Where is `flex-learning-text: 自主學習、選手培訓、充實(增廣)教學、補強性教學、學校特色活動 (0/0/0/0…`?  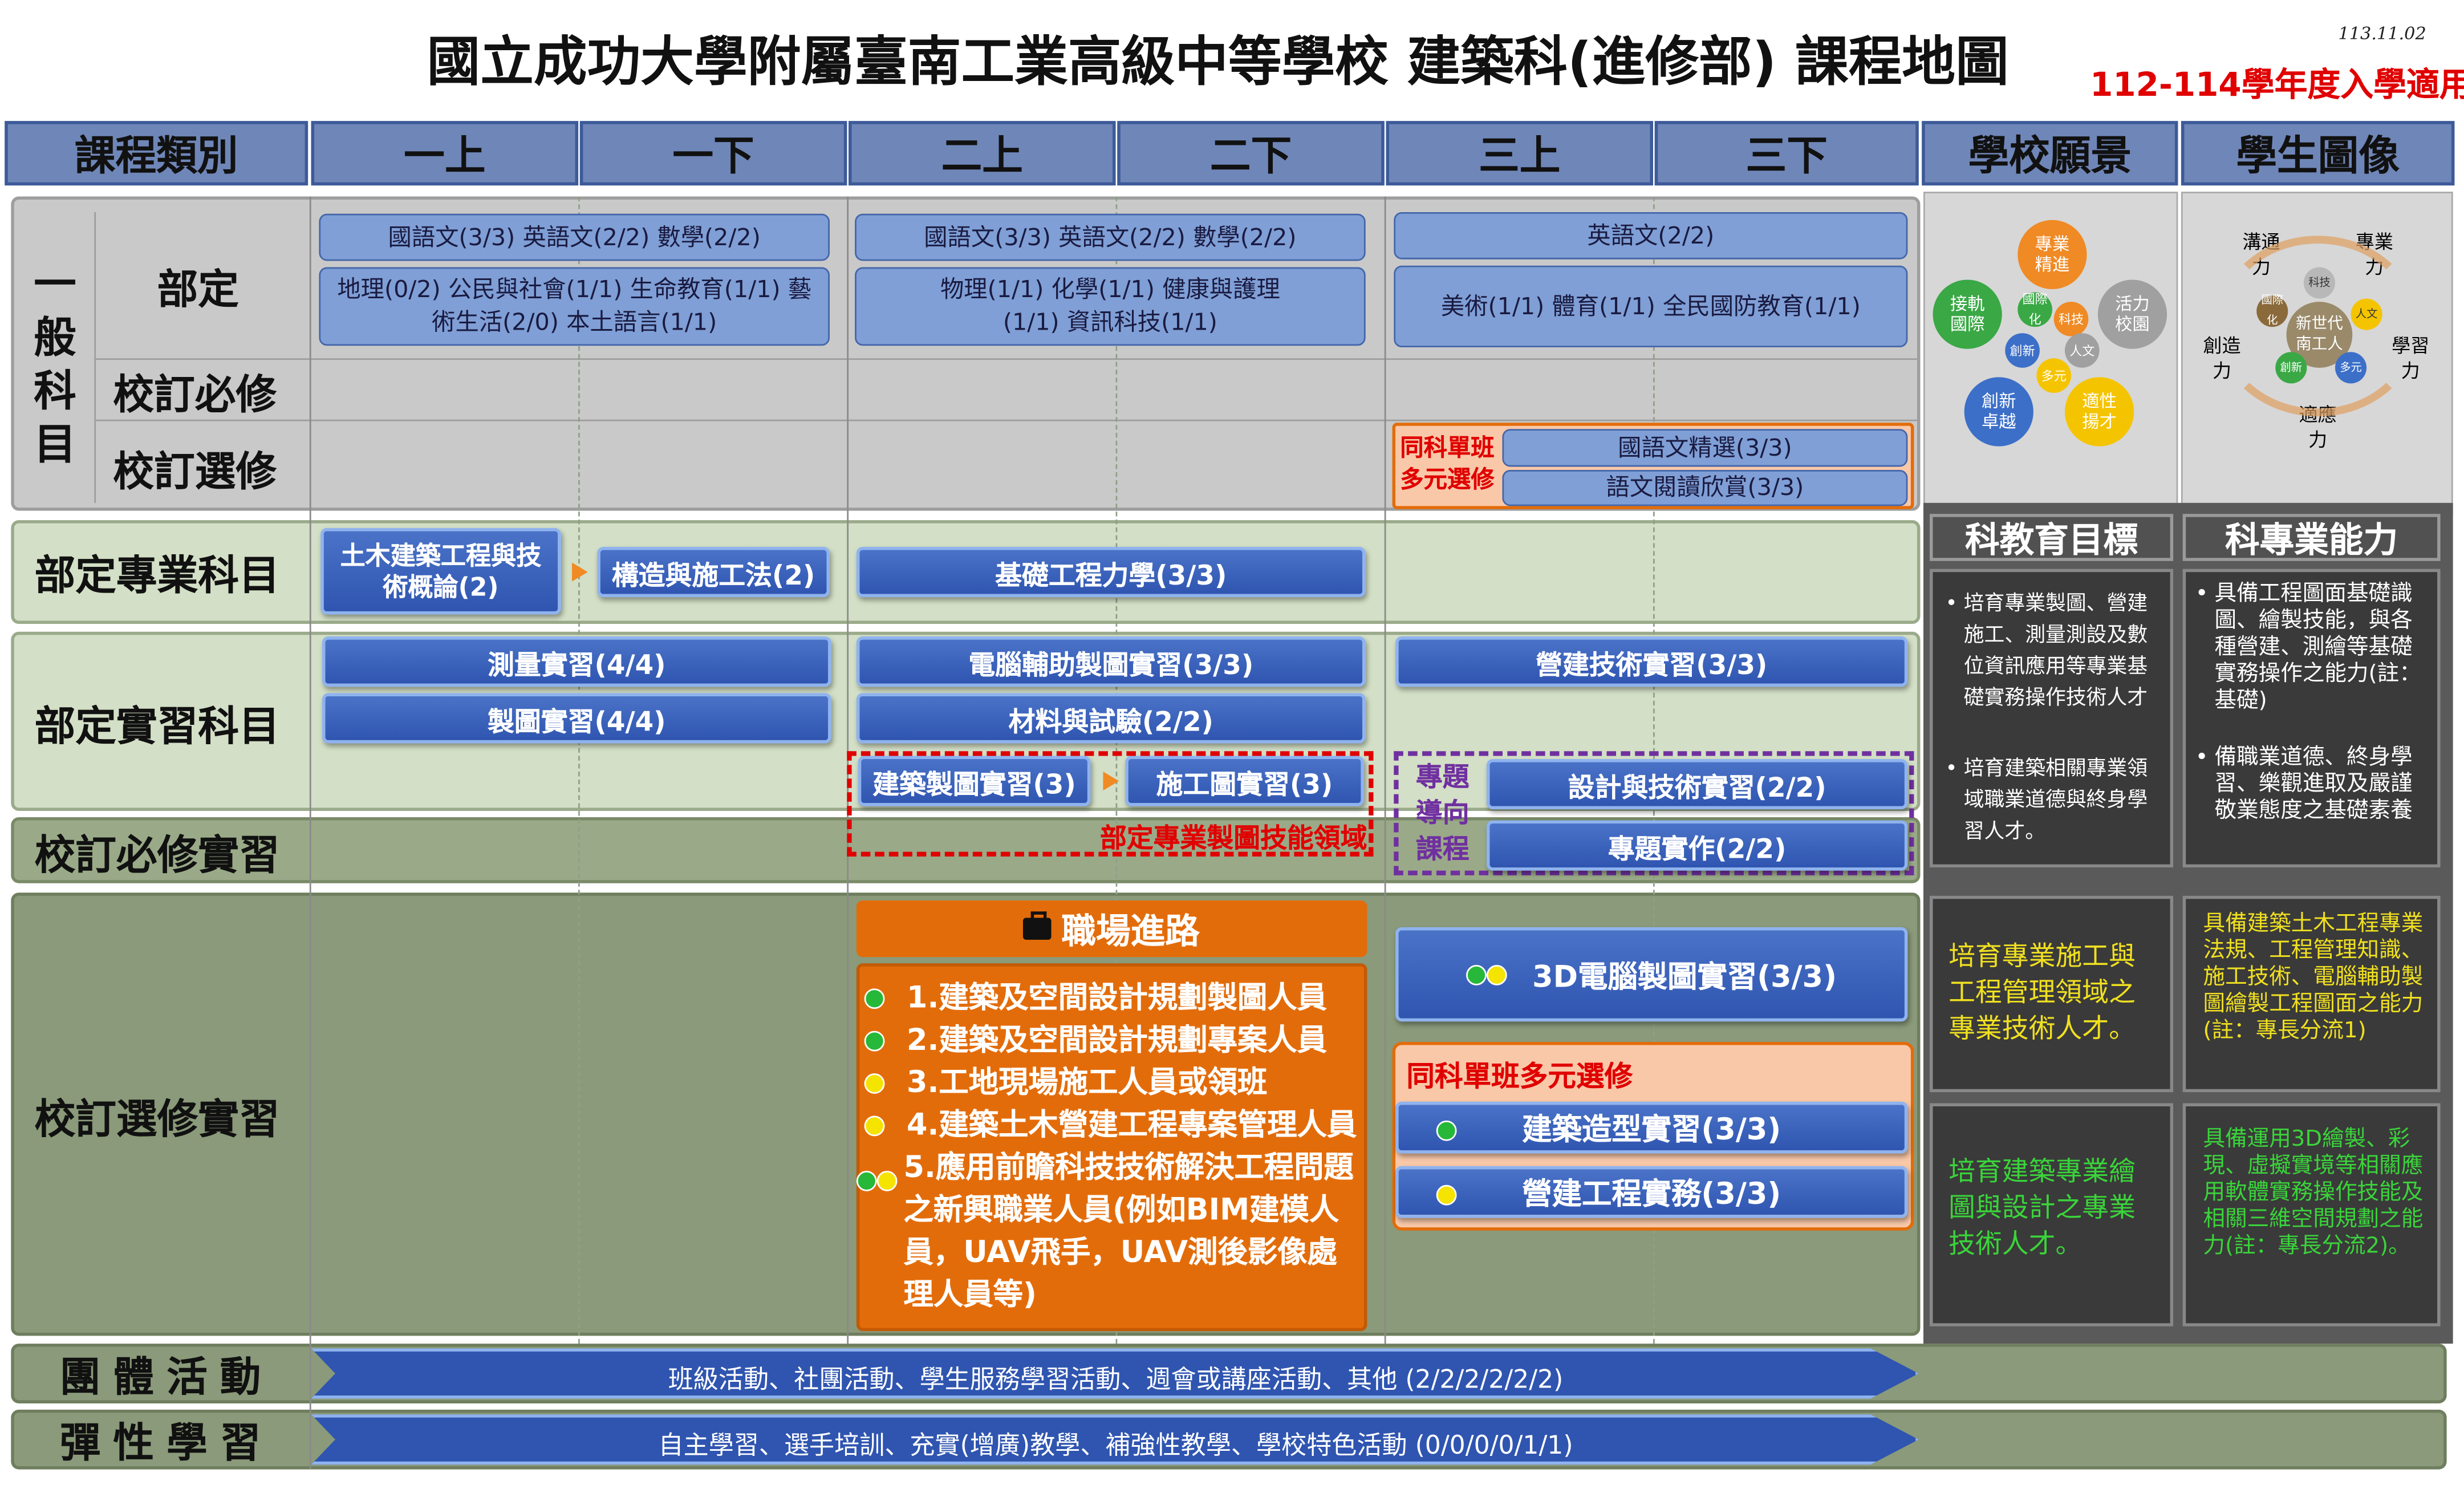
flex-learning-text: 自主學習、選手培訓、充實(增廣)教學、補強性教學、學校特色活動 (0/0/0/0… is located at coordinates (1115, 1445).